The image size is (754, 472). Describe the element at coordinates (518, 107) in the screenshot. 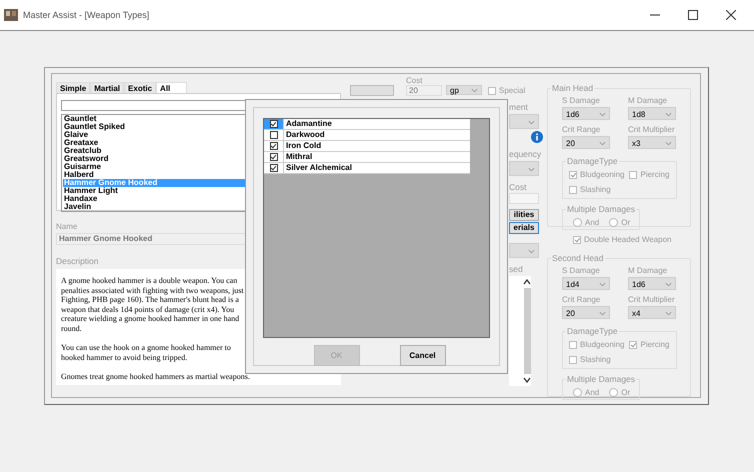

I see `field-label: ment` at that location.